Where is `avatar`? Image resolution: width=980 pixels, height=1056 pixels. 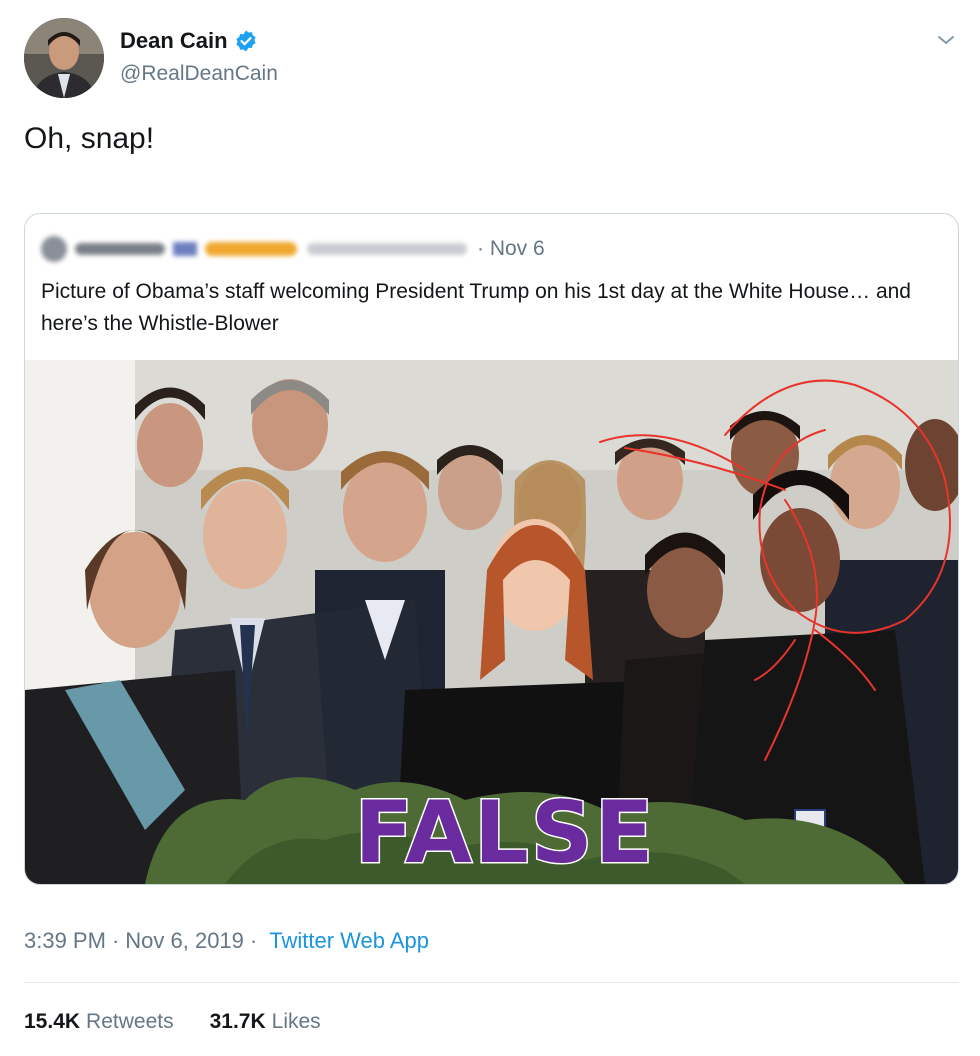 avatar is located at coordinates (64, 58).